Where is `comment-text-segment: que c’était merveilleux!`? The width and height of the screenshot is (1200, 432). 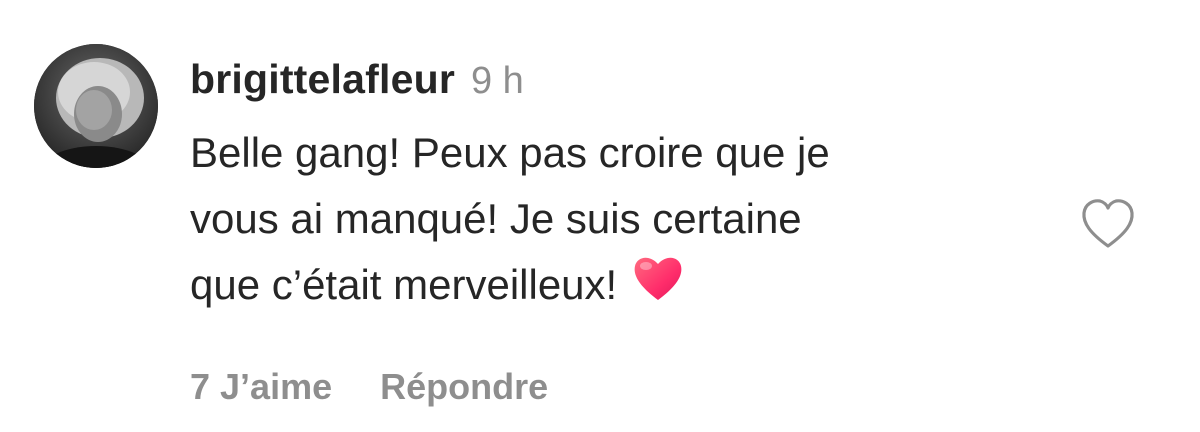 comment-text-segment: que c’était merveilleux! is located at coordinates (404, 284).